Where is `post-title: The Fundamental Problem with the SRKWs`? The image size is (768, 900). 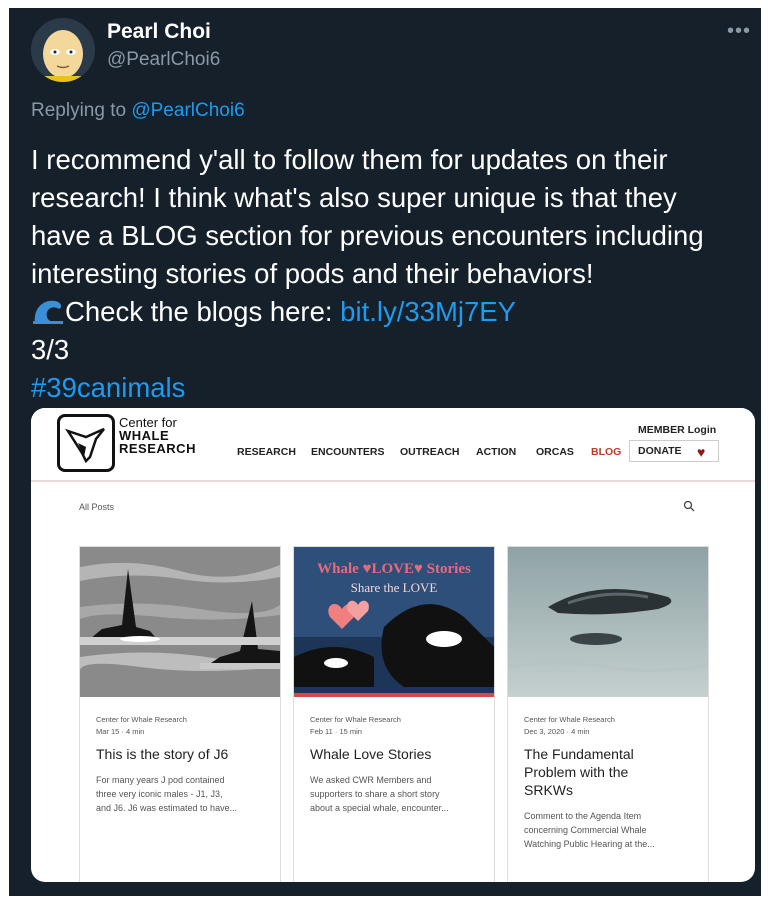
post-title: The Fundamental Problem with the SRKWs is located at coordinates (609, 772).